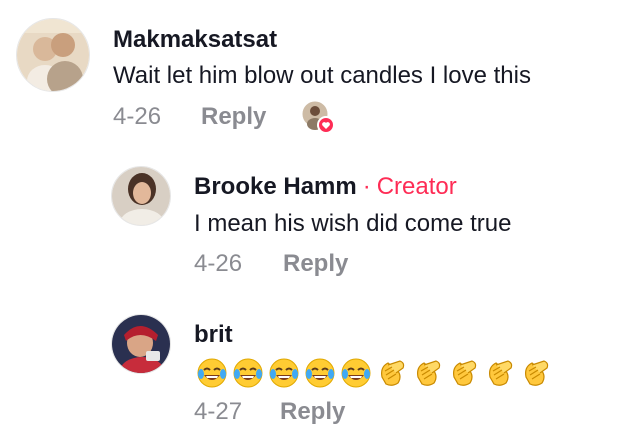 The height and width of the screenshot is (444, 623). What do you see at coordinates (218, 411) in the screenshot?
I see `comment-date: 4-27` at bounding box center [218, 411].